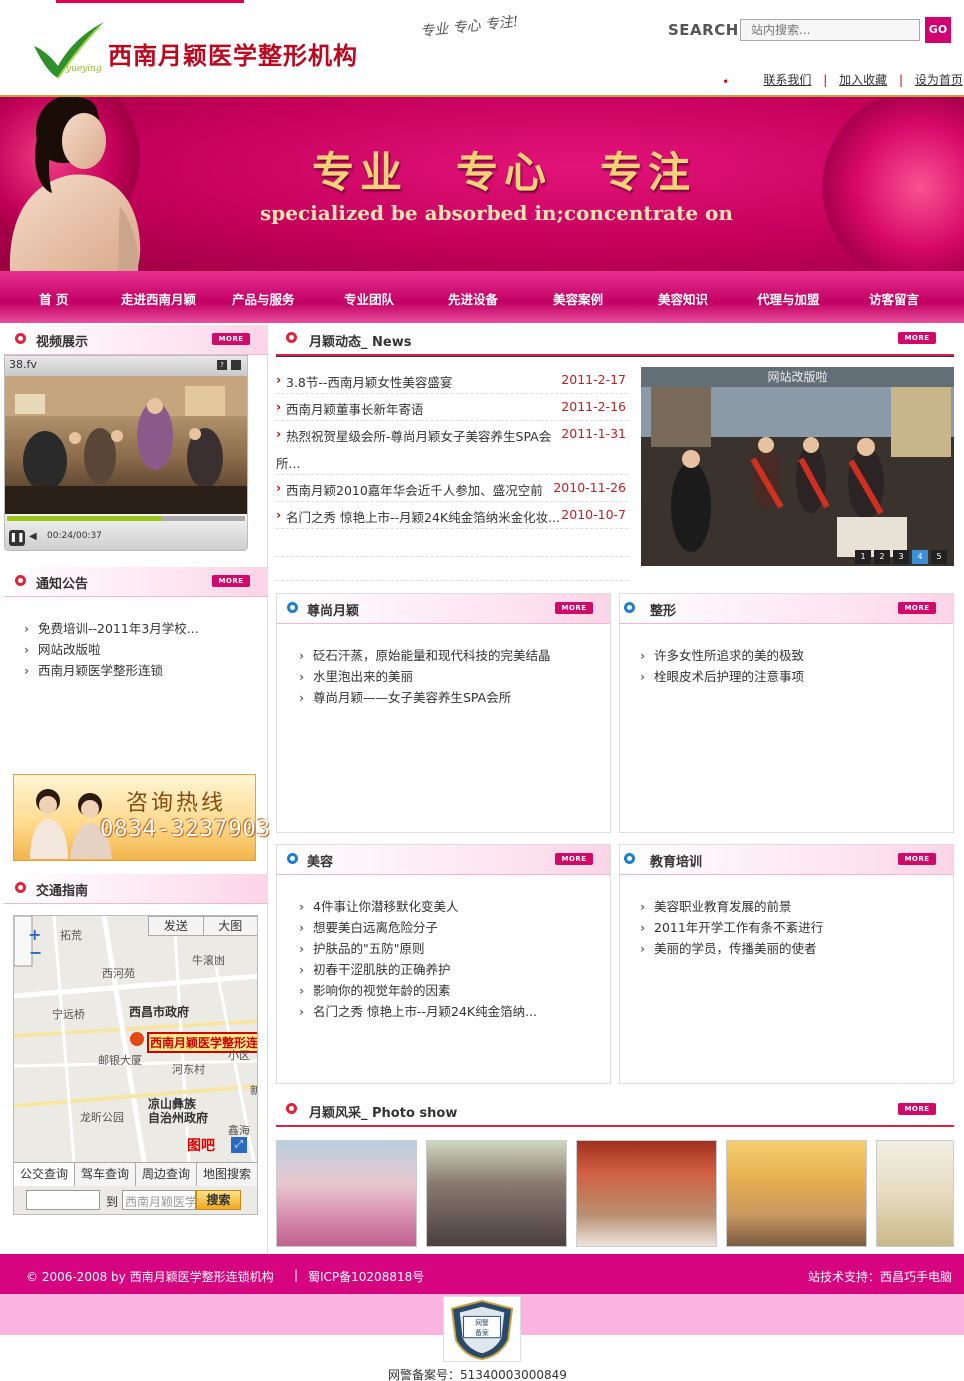  Describe the element at coordinates (263, 298) in the screenshot. I see `nav-products: 产品与服务` at that location.